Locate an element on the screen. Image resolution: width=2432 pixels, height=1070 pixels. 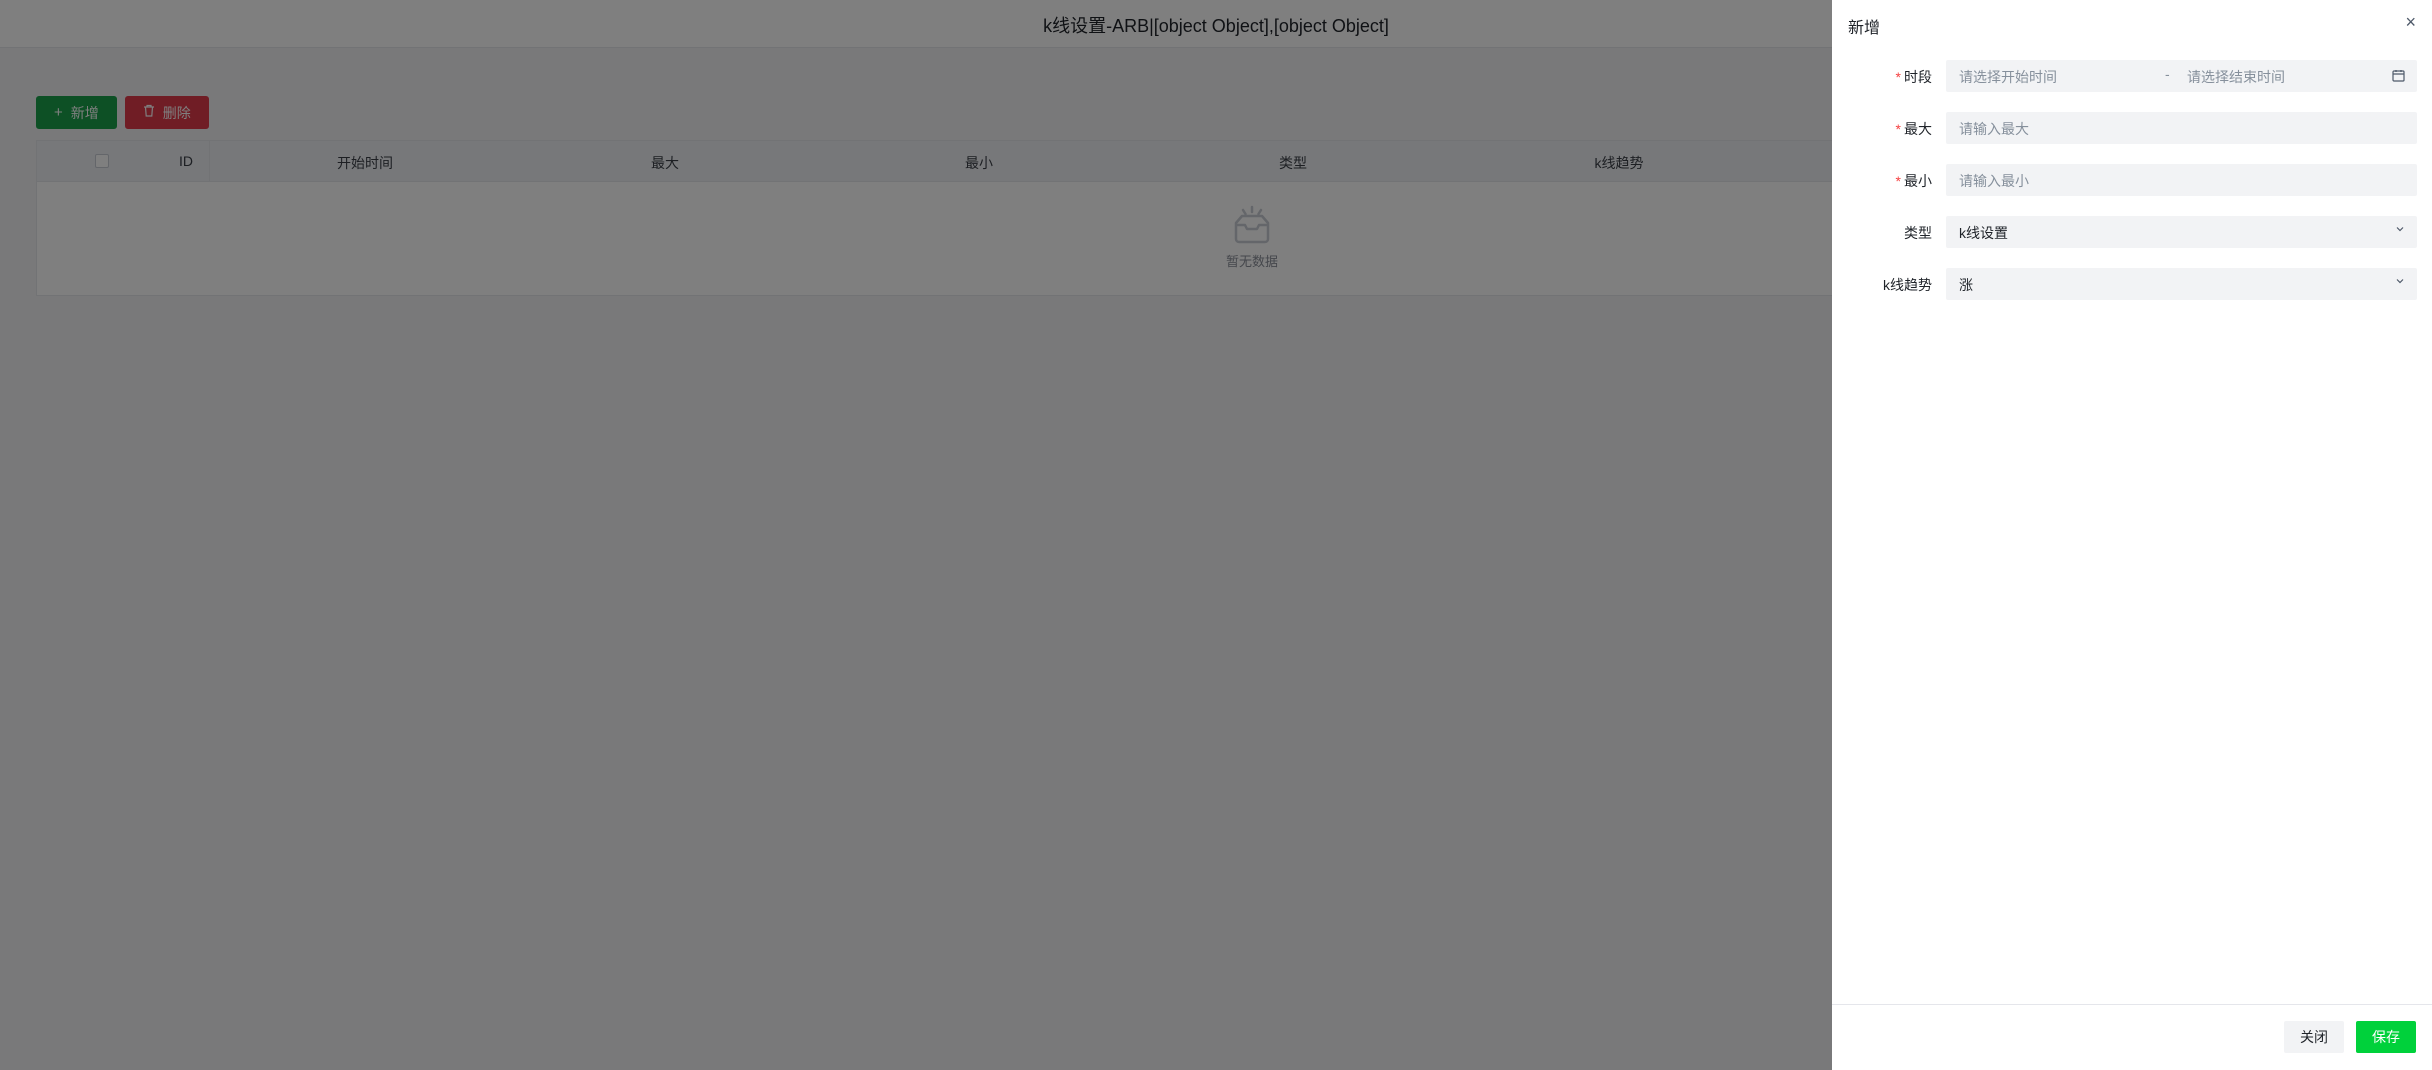
form-row-period: * 时段 请选择开始时间 - 请选择结束时间 is located at coordinates (2132, 76).